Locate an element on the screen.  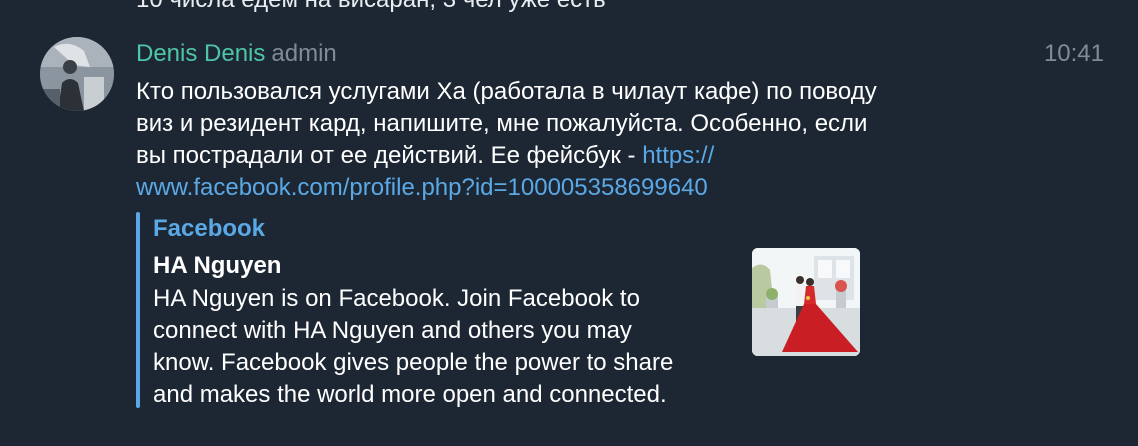
wedding-photo-icon is located at coordinates (806, 302).